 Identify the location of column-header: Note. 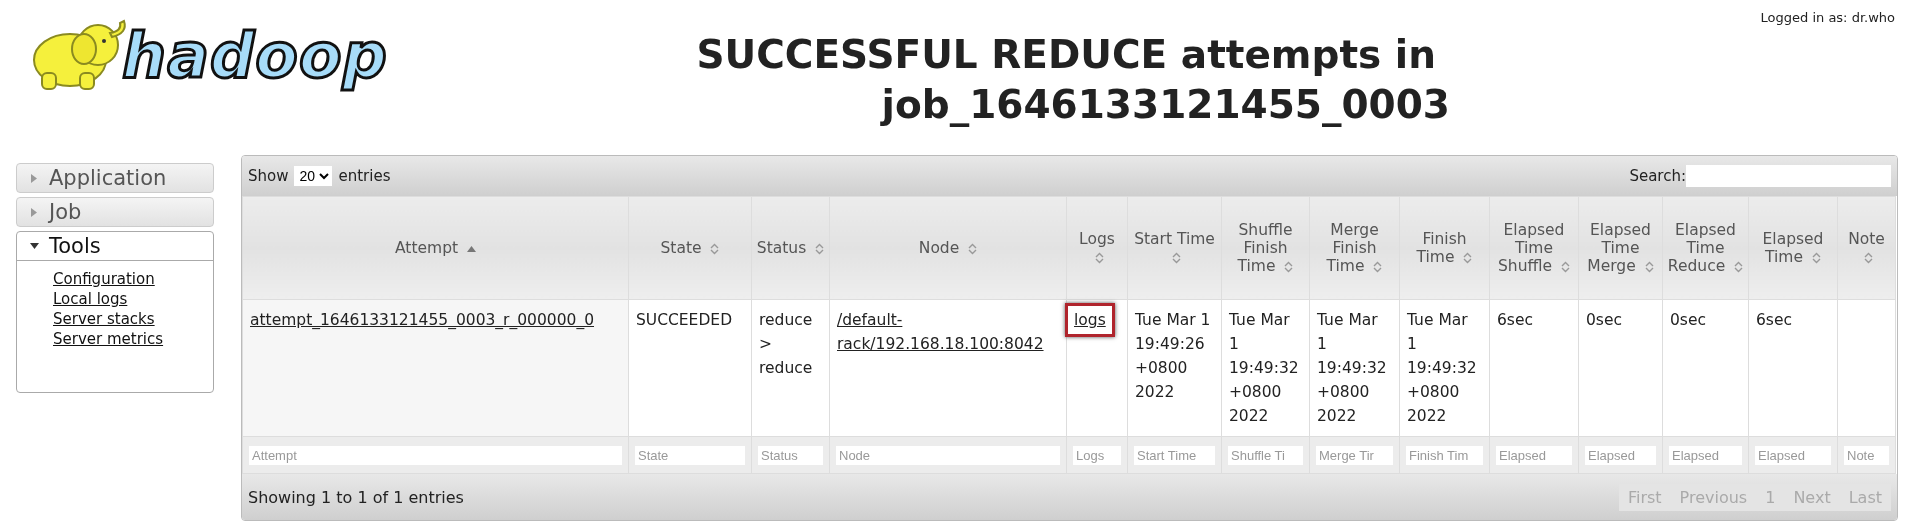
(1866, 248).